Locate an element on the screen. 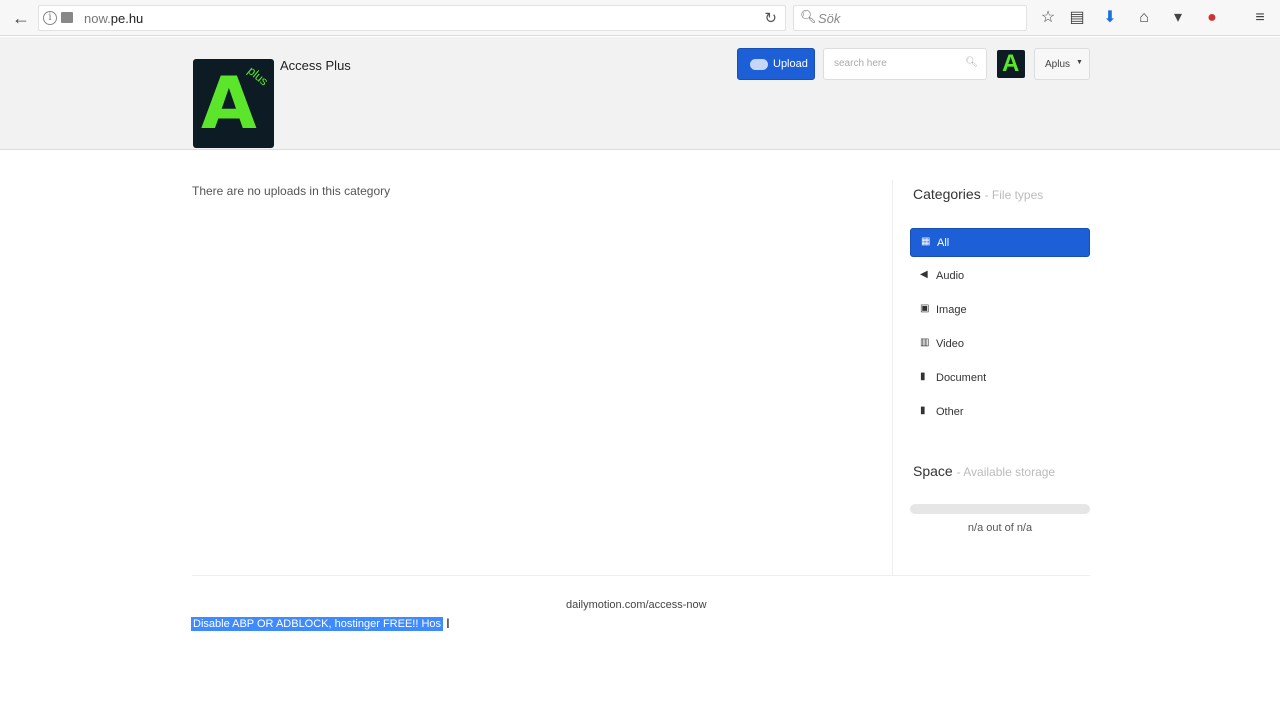 The image size is (1280, 720). speaker-icon: ◀ is located at coordinates (924, 274).